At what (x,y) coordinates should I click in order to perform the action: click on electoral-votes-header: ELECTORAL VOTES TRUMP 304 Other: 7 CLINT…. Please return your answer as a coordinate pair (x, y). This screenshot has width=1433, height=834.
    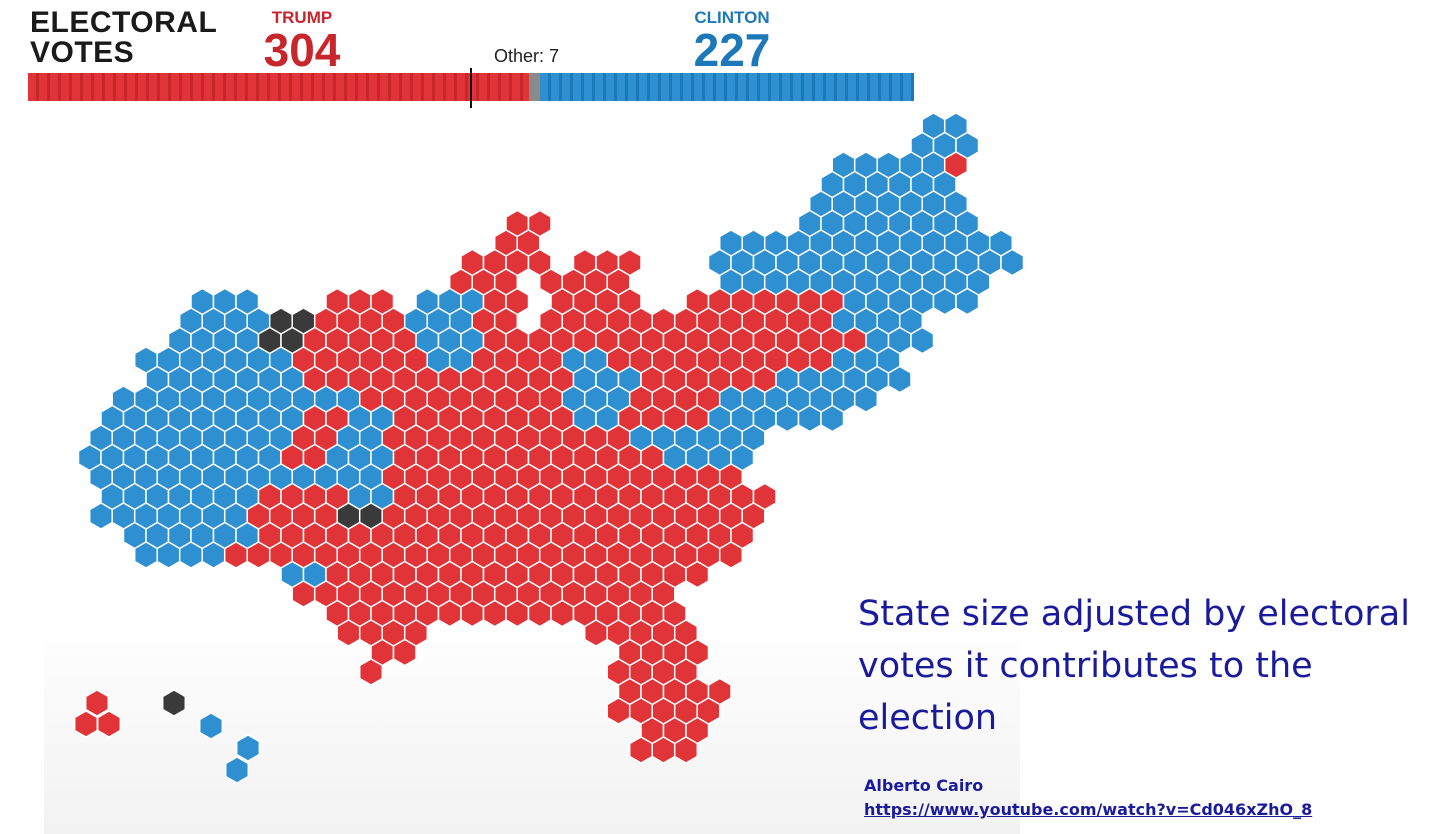
    Looking at the image, I should click on (472, 57).